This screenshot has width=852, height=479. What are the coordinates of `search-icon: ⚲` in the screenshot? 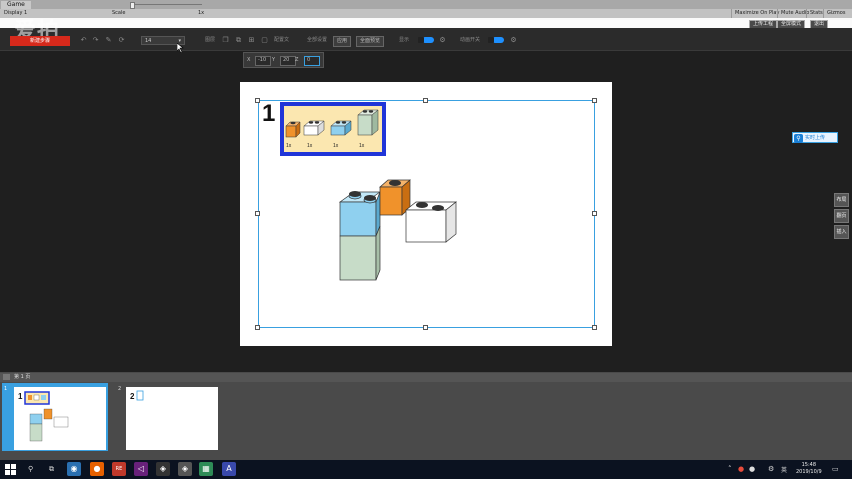 It's located at (30, 469).